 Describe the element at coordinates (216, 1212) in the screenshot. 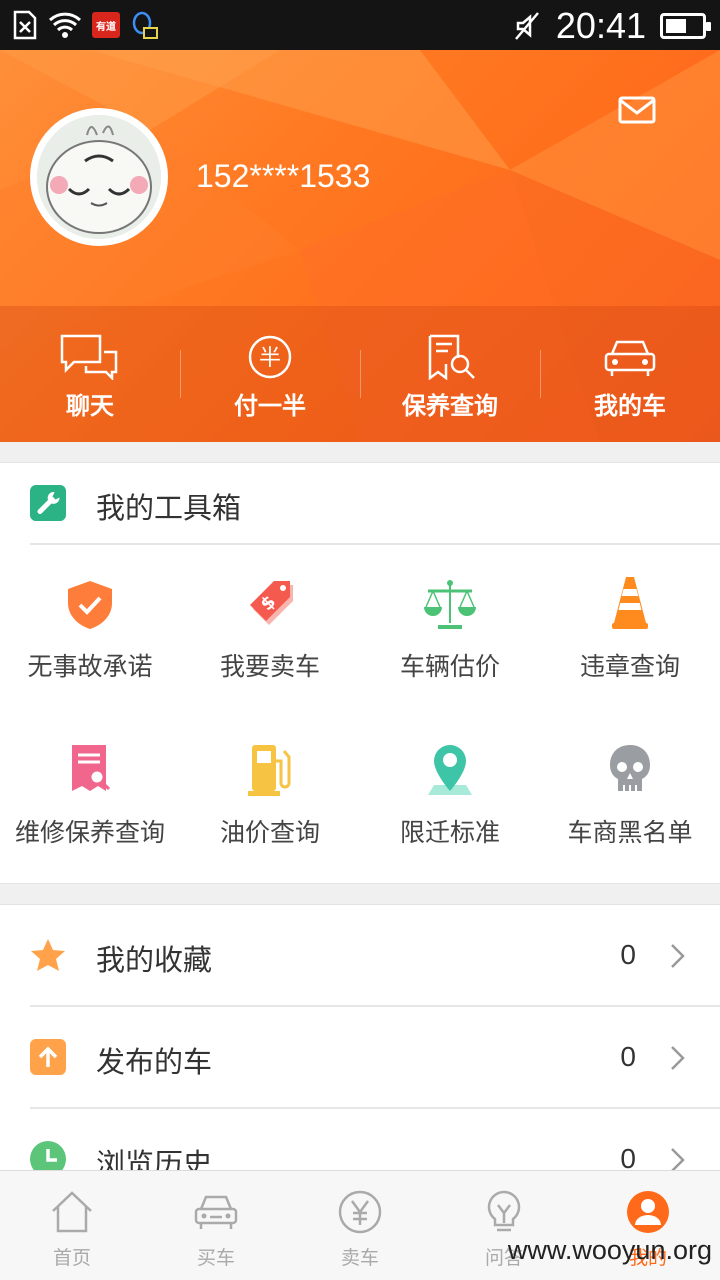

I see `car-front-icon` at that location.